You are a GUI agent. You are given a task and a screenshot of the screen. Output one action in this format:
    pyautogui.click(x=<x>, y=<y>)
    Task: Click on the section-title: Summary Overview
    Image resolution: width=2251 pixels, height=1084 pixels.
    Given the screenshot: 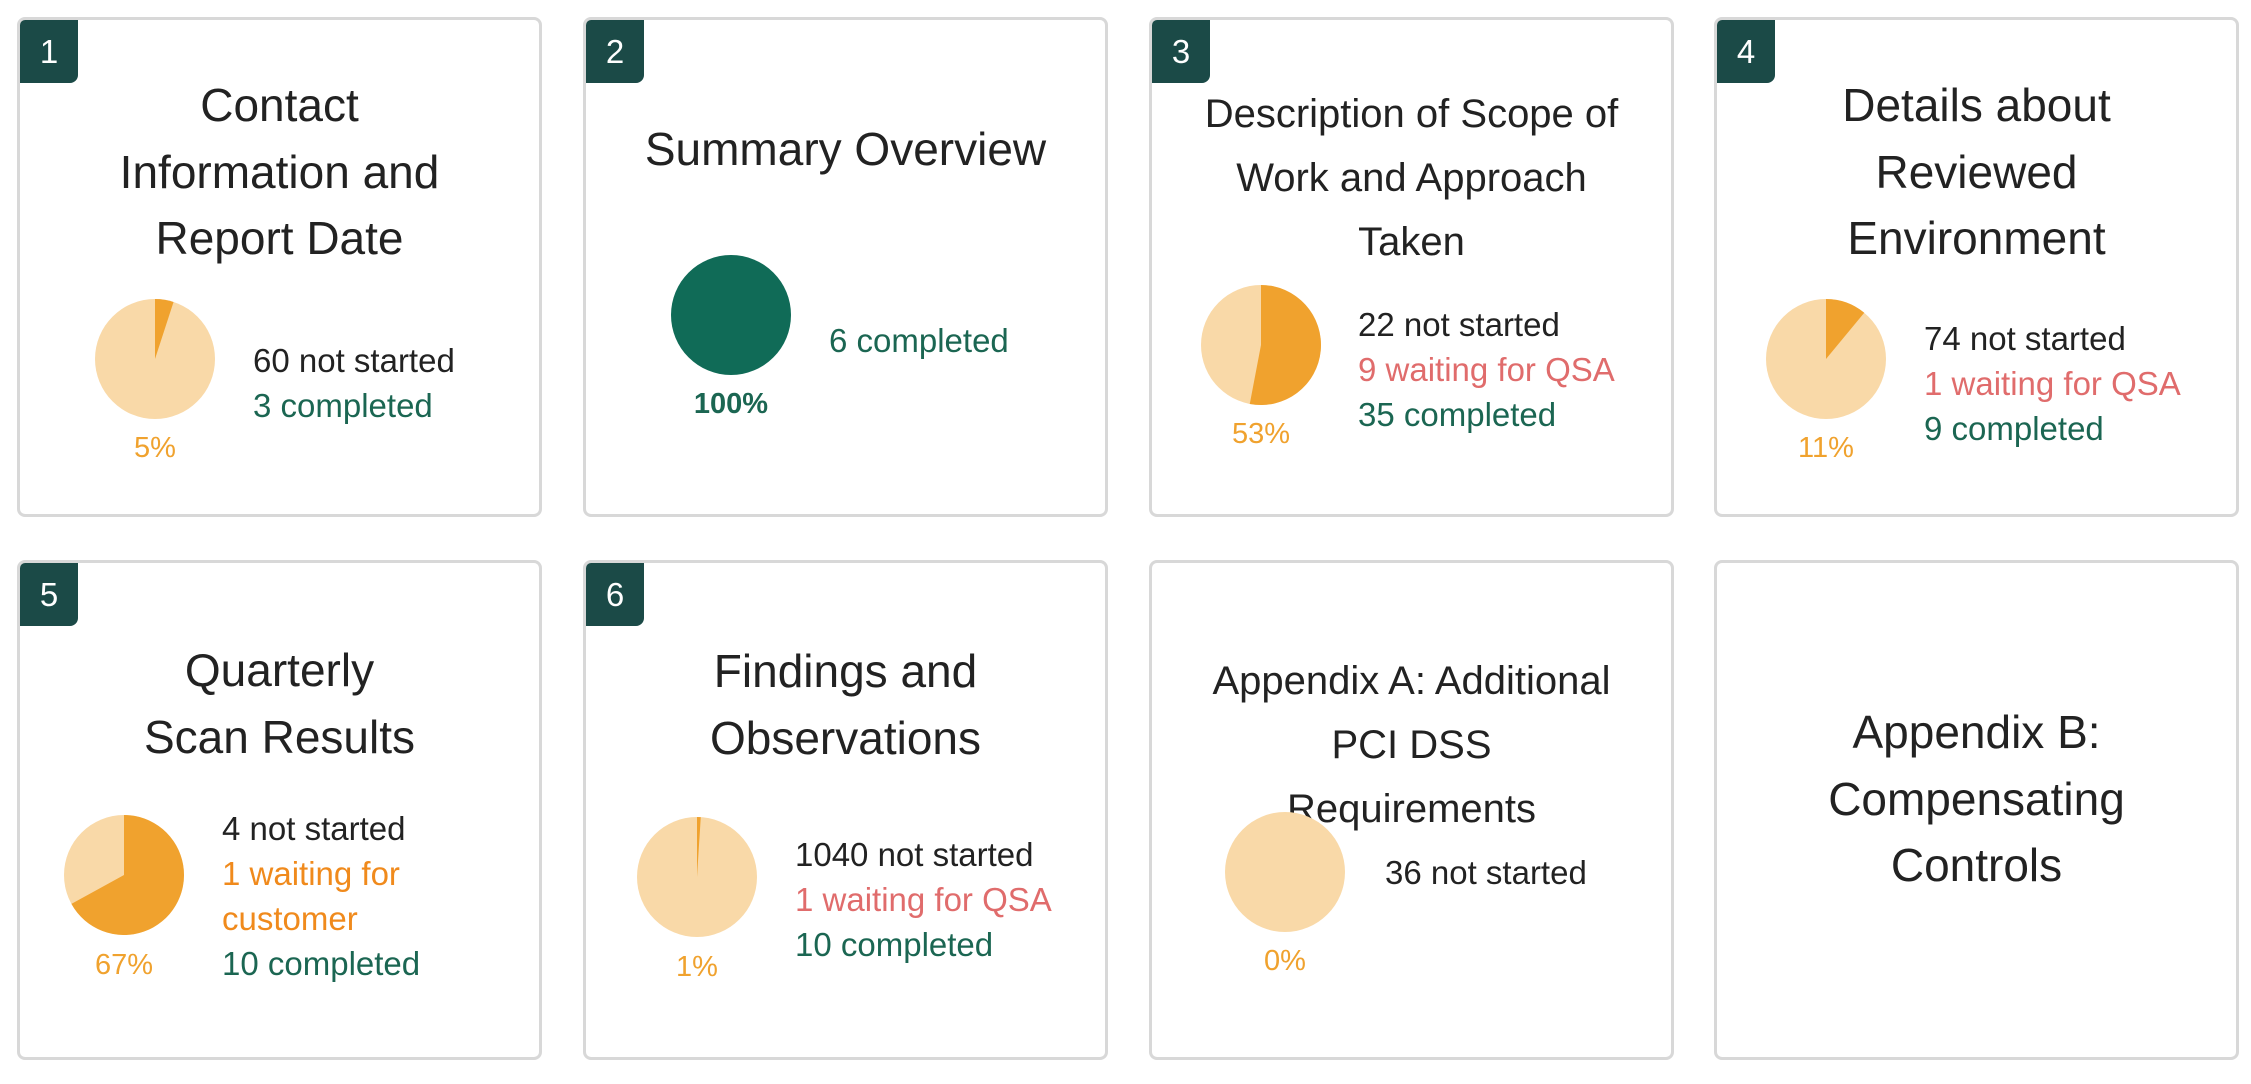 What is the action you would take?
    pyautogui.click(x=845, y=149)
    